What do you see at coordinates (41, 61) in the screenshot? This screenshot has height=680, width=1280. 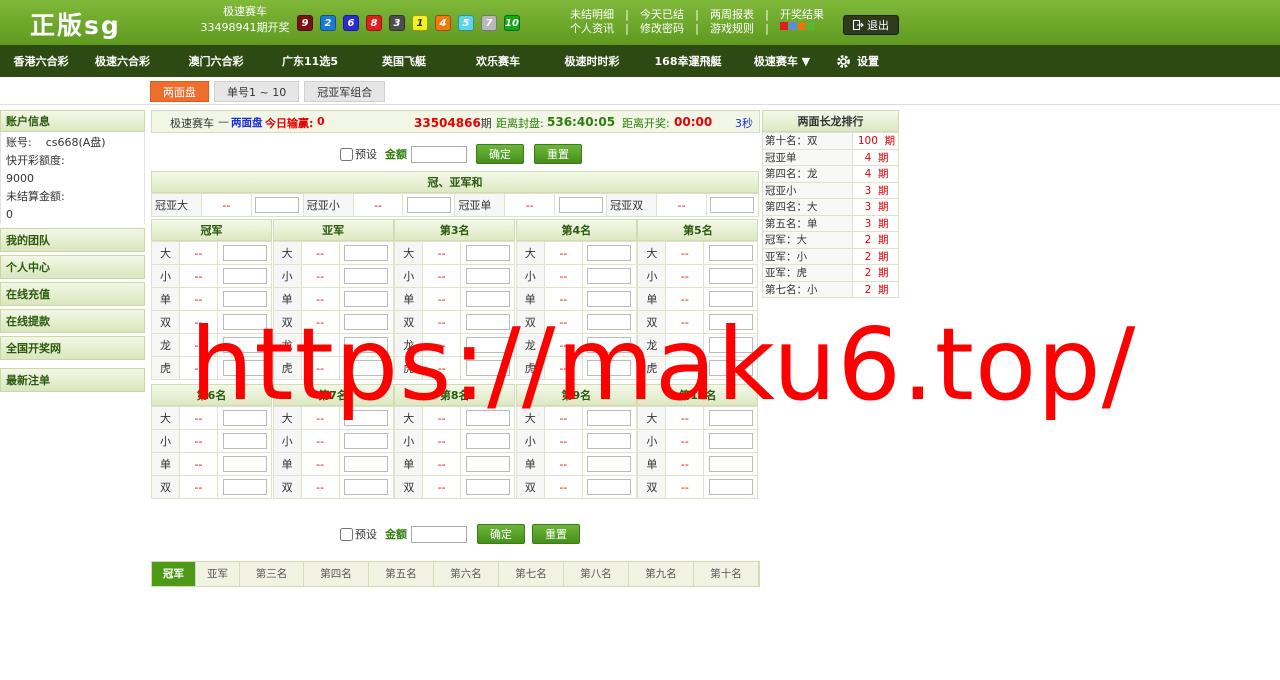 I see `nav-item: 香港六合彩` at bounding box center [41, 61].